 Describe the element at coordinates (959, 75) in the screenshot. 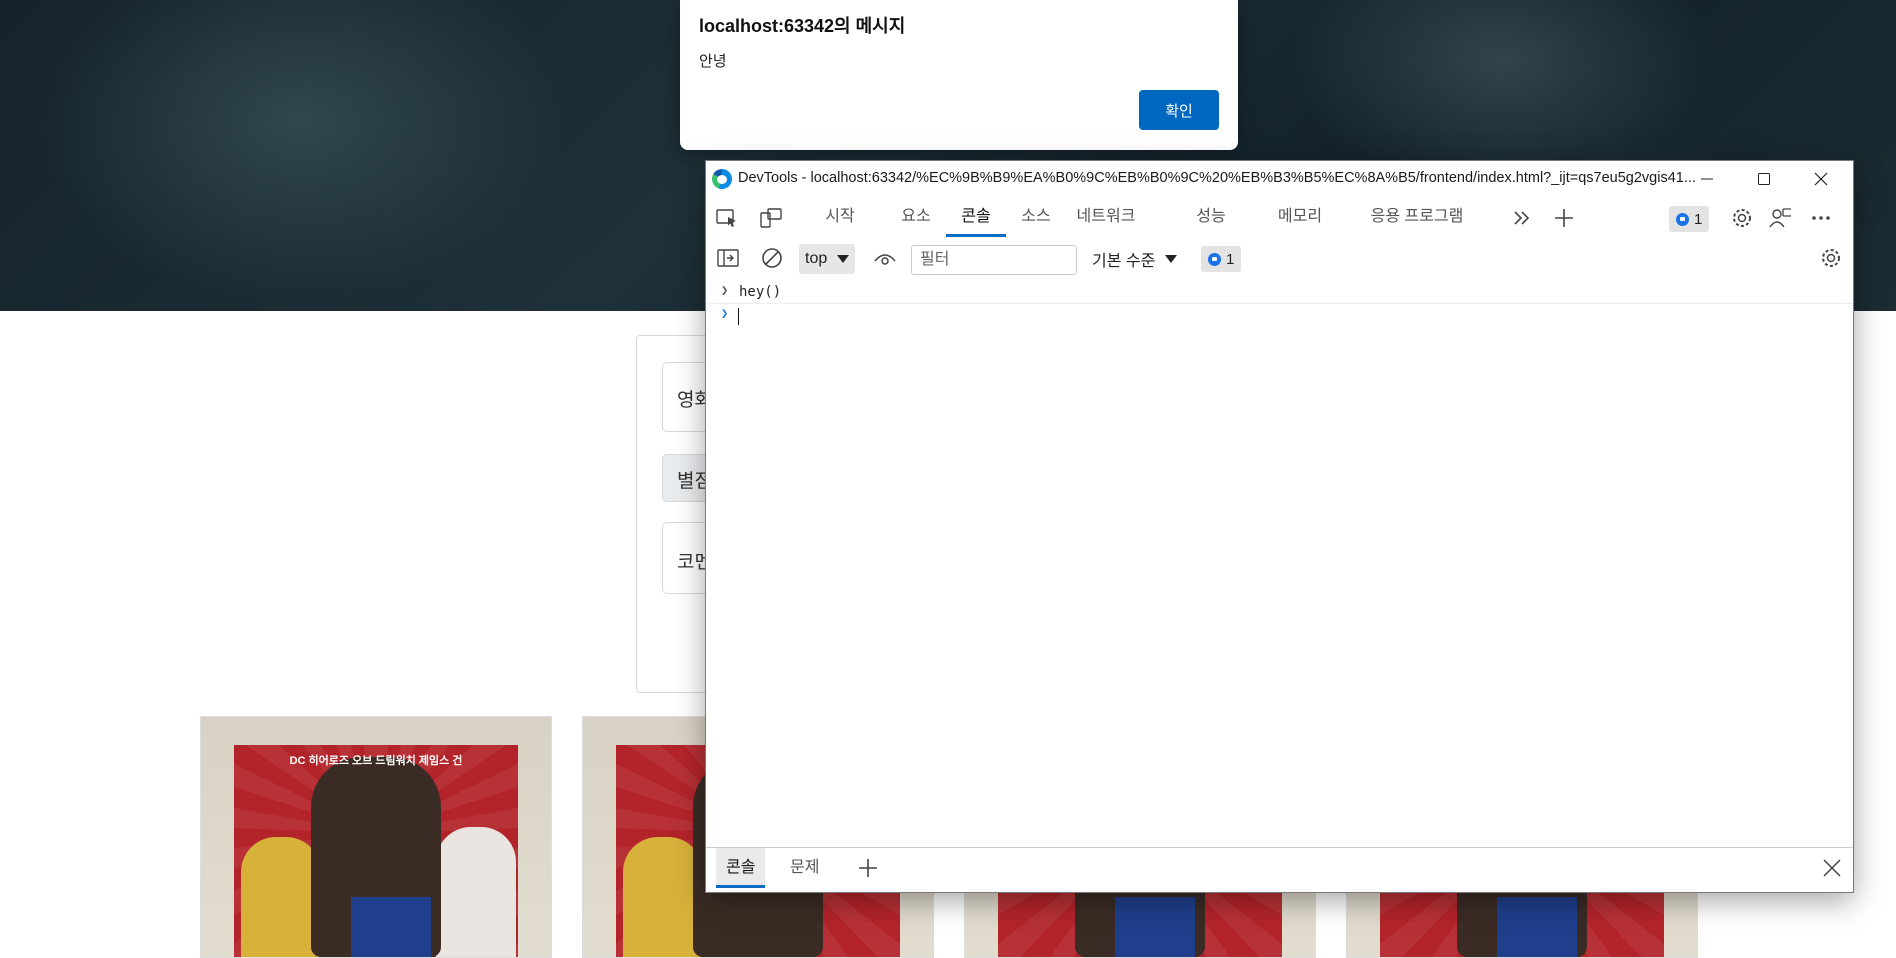

I see `alert-dialog: localhost:63342의 메시지 안녕 확인` at that location.